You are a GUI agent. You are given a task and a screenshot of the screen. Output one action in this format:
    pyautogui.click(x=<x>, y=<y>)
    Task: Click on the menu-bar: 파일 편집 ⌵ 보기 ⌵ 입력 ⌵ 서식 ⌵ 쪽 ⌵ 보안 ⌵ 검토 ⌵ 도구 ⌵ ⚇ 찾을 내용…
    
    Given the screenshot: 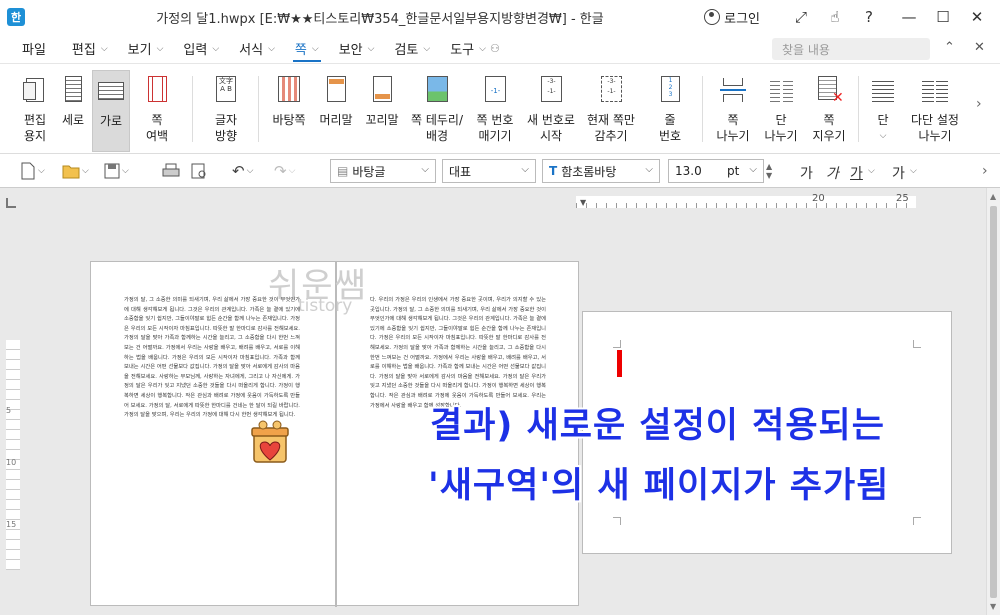 What is the action you would take?
    pyautogui.click(x=500, y=49)
    